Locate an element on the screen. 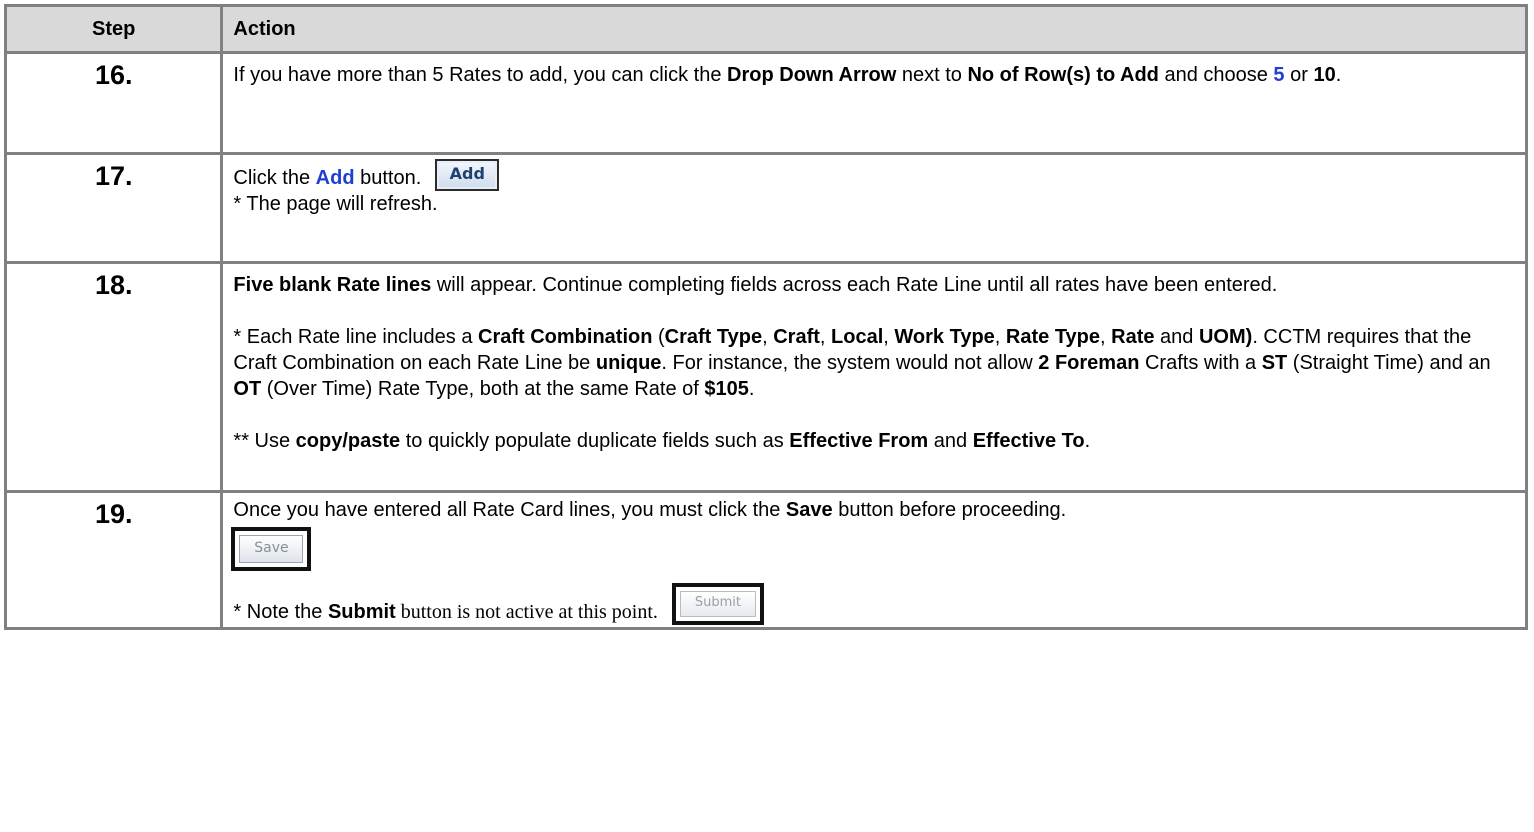 This screenshot has width=1534, height=832. submit-button: Submit is located at coordinates (717, 604).